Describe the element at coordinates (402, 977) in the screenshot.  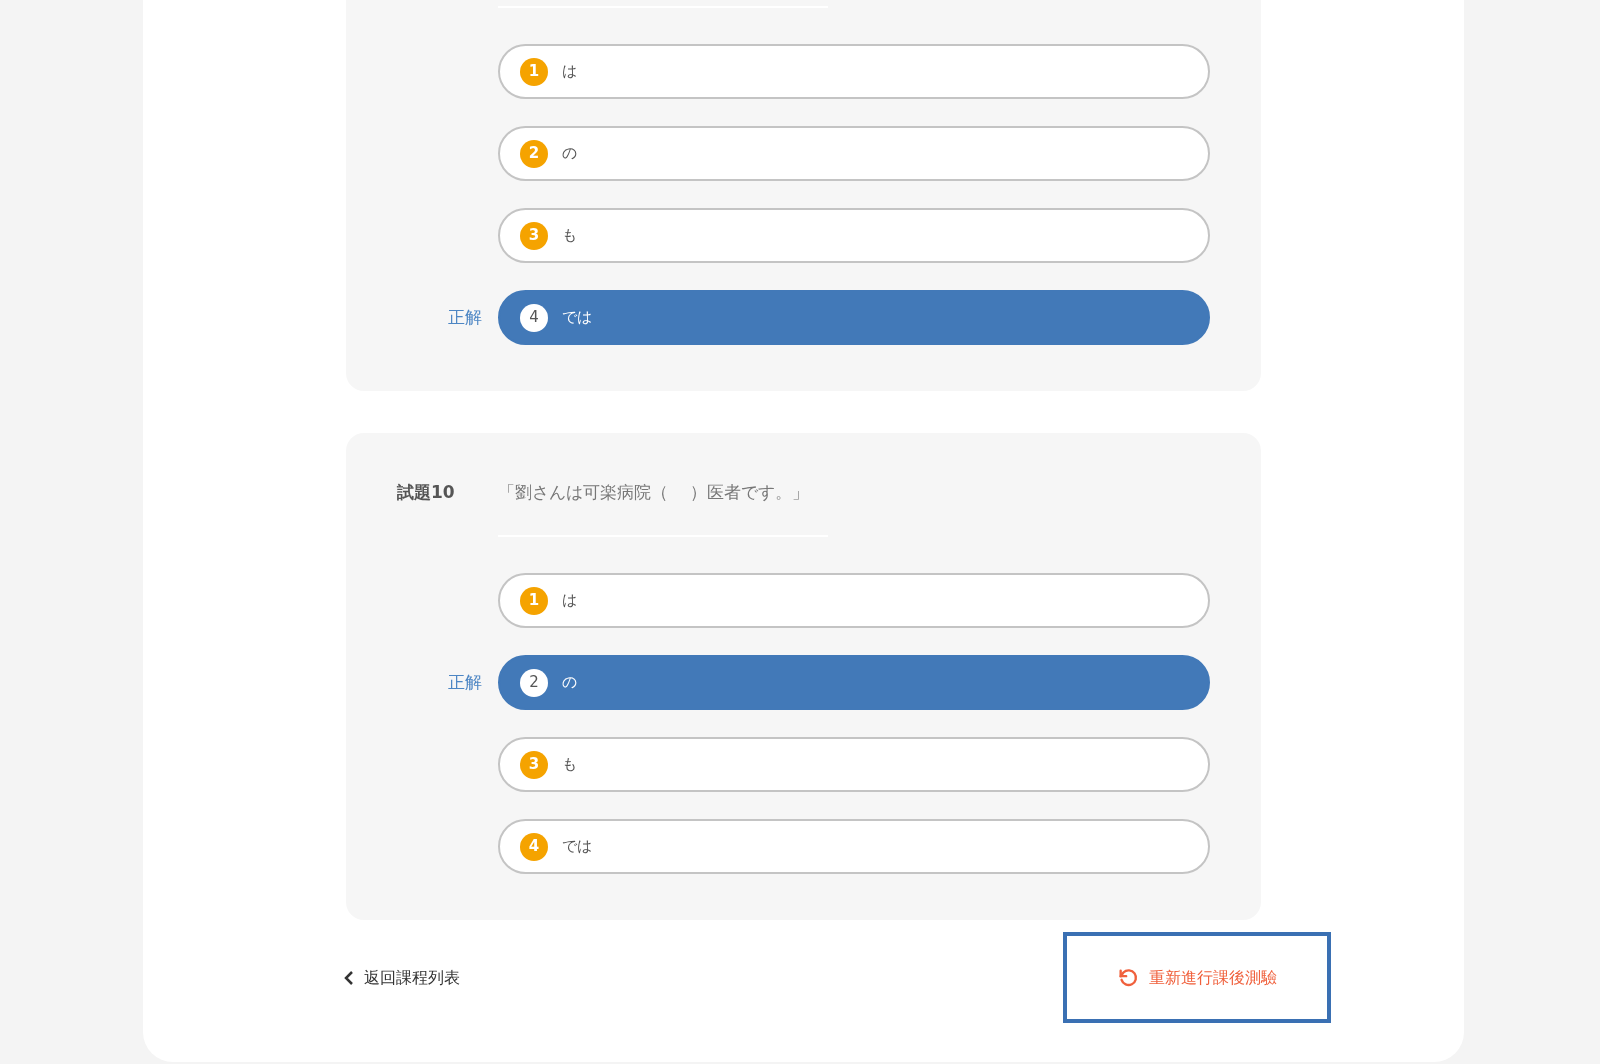
I see `back-link: 返回課程列表` at that location.